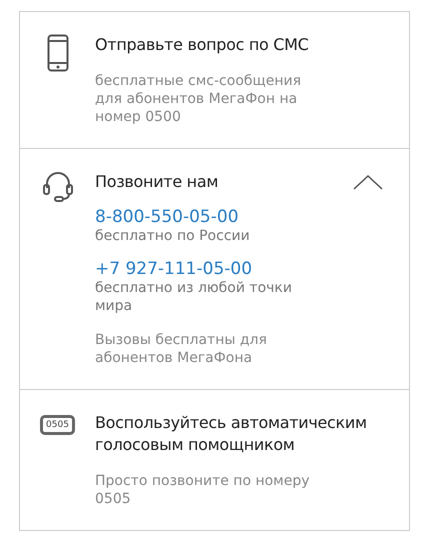  I want to click on phone-link: +7 927-111-05-00, so click(242, 269).